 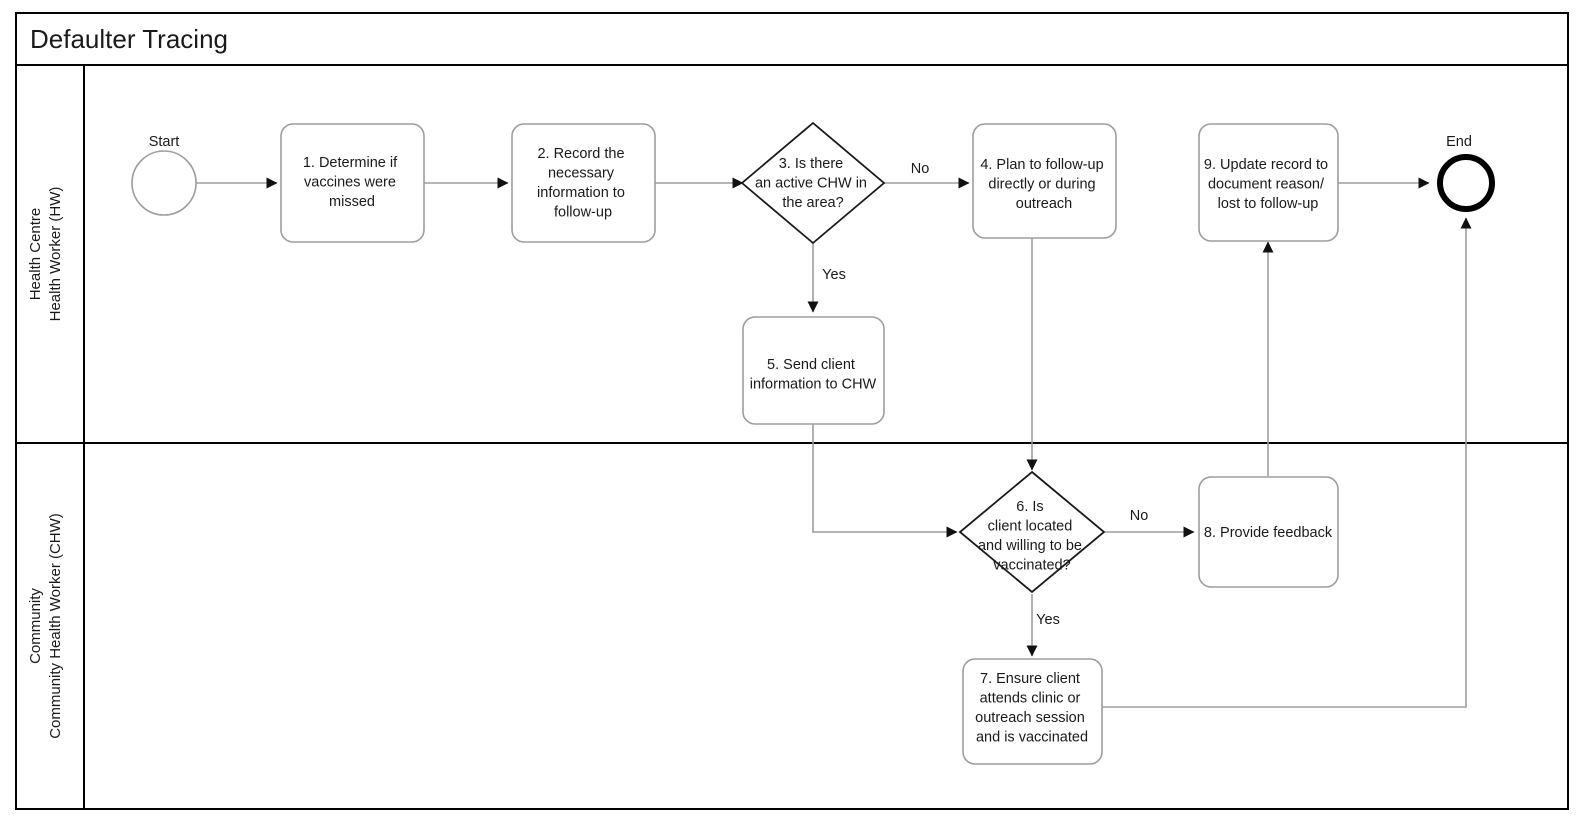 I want to click on gateway-6-line-2: client located, so click(x=1030, y=527).